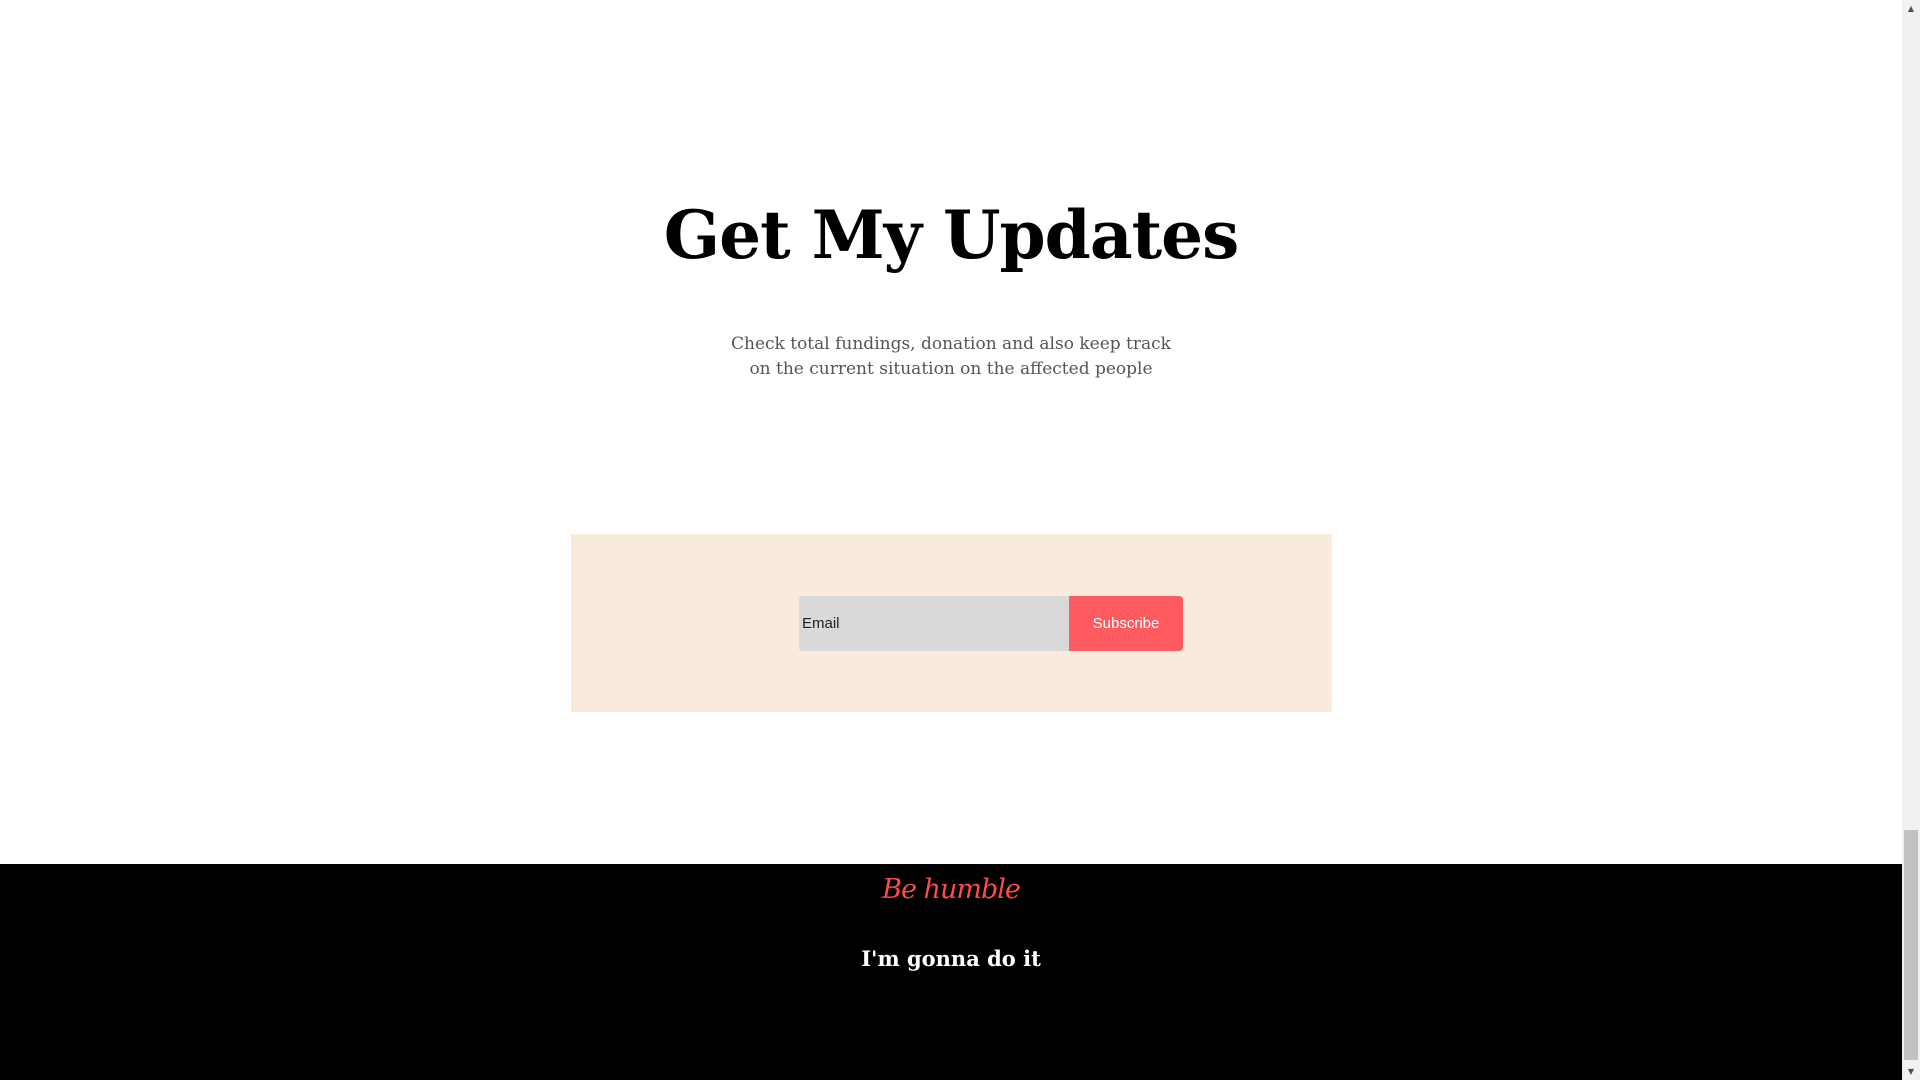 The image size is (1920, 1080). I want to click on subscribe-panel: Subscribe, so click(951, 623).